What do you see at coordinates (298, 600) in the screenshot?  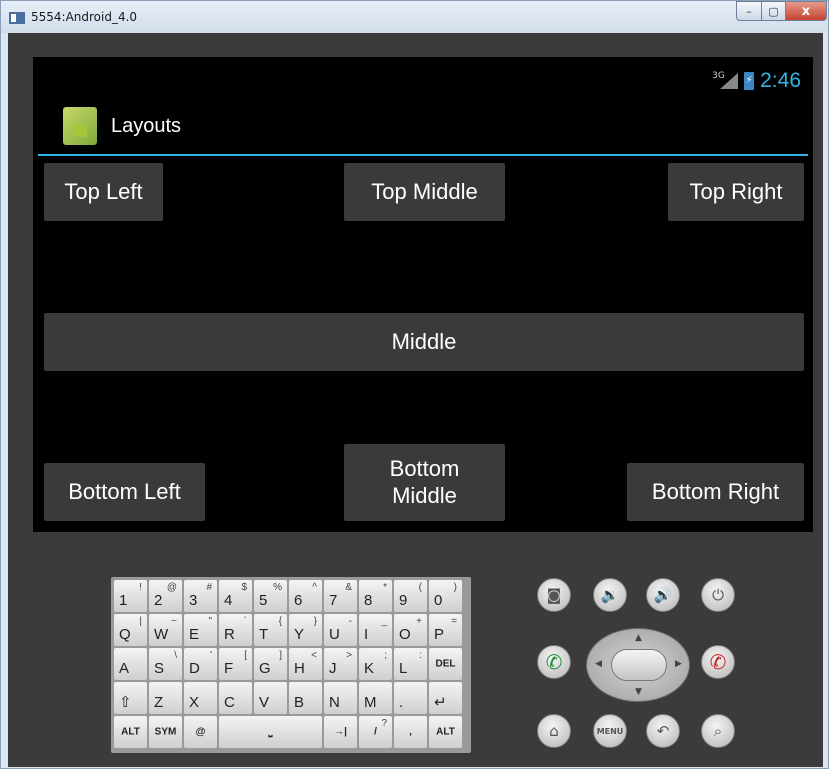 I see `key-label: 6` at bounding box center [298, 600].